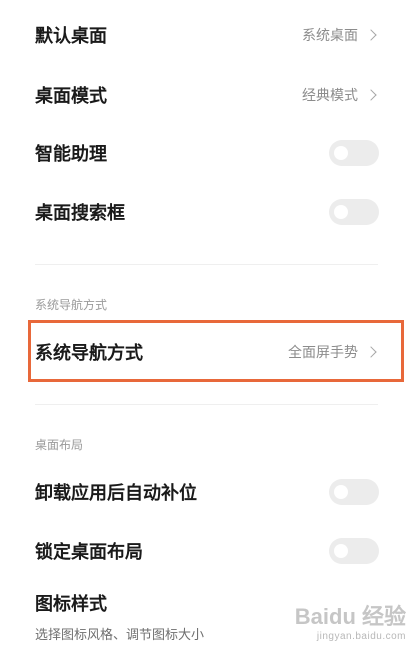 The height and width of the screenshot is (654, 414). What do you see at coordinates (207, 492) in the screenshot?
I see `auto-fill-after-uninstall-row: 卸载应用后自动补位` at bounding box center [207, 492].